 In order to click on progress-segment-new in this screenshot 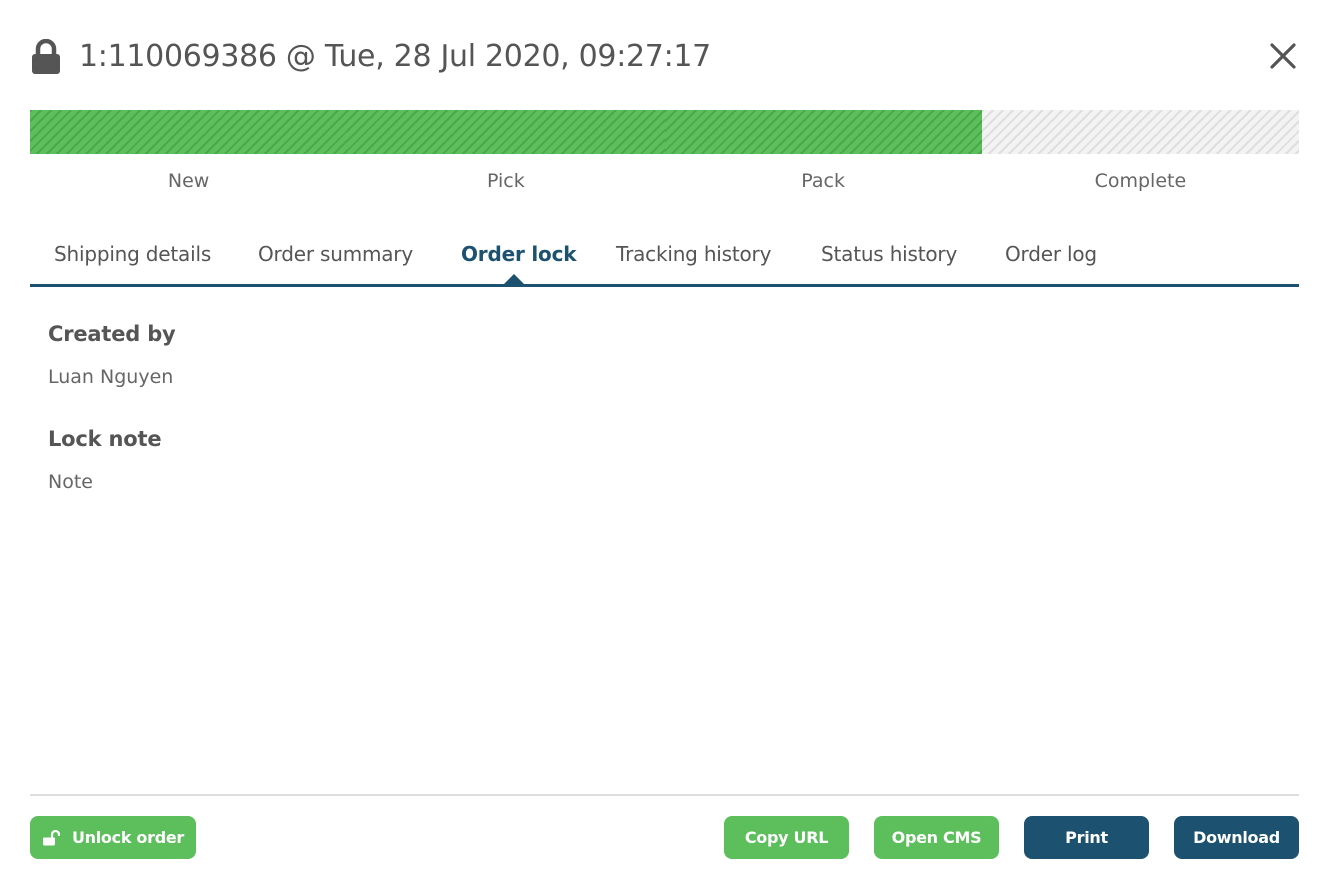, I will do `click(189, 132)`.